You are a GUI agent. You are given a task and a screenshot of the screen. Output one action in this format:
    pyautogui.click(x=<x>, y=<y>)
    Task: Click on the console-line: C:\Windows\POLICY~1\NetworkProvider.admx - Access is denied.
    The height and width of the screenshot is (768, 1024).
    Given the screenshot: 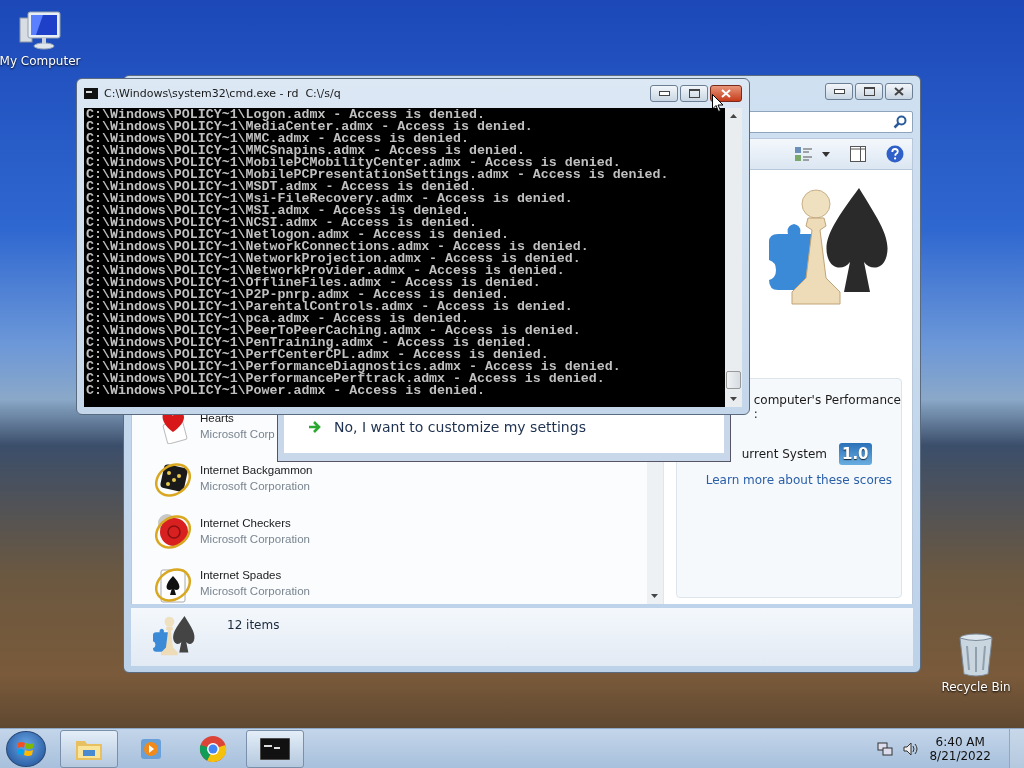 What is the action you would take?
    pyautogui.click(x=326, y=271)
    